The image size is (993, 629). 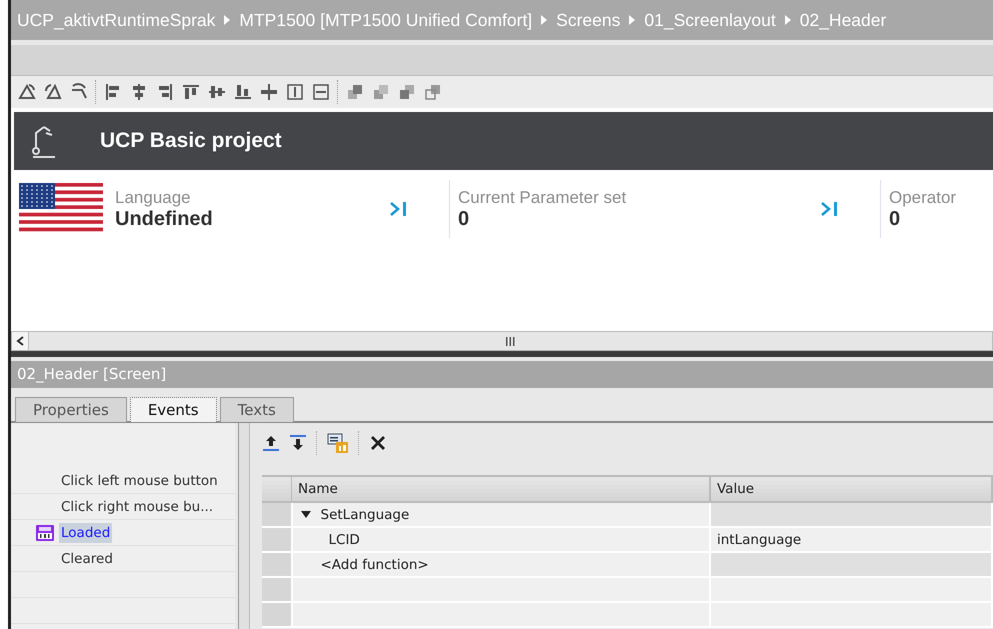 What do you see at coordinates (365, 514) in the screenshot?
I see `table-cell: SetLanguage` at bounding box center [365, 514].